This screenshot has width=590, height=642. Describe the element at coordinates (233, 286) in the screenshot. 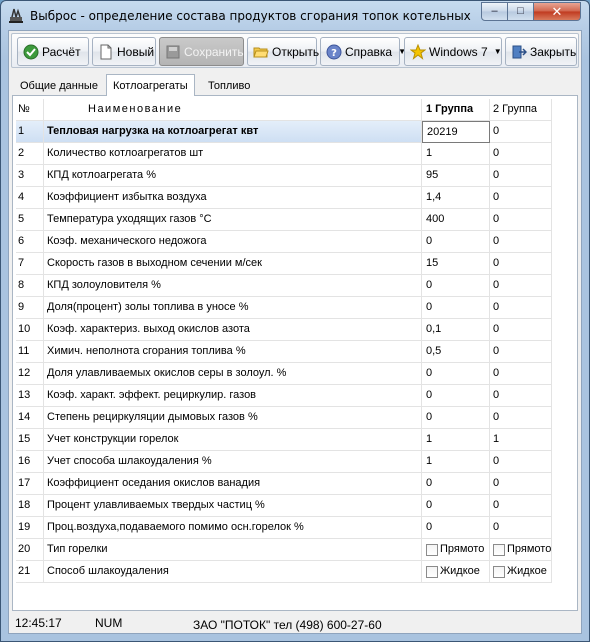

I see `parameter-name: КПД золоуловителя %` at that location.